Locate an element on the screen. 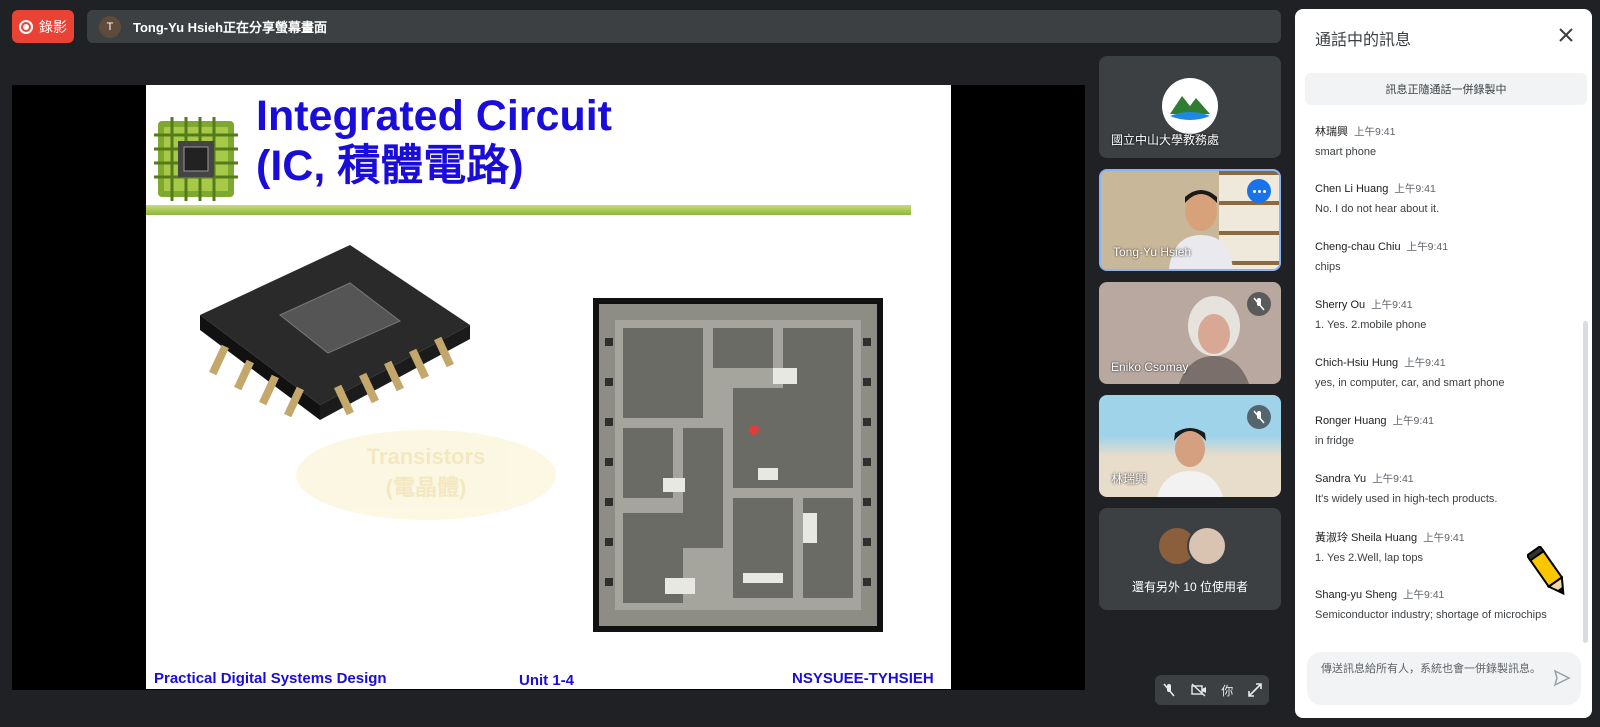 The height and width of the screenshot is (727, 1600). participant-name: Eniko Csomay is located at coordinates (1150, 367).